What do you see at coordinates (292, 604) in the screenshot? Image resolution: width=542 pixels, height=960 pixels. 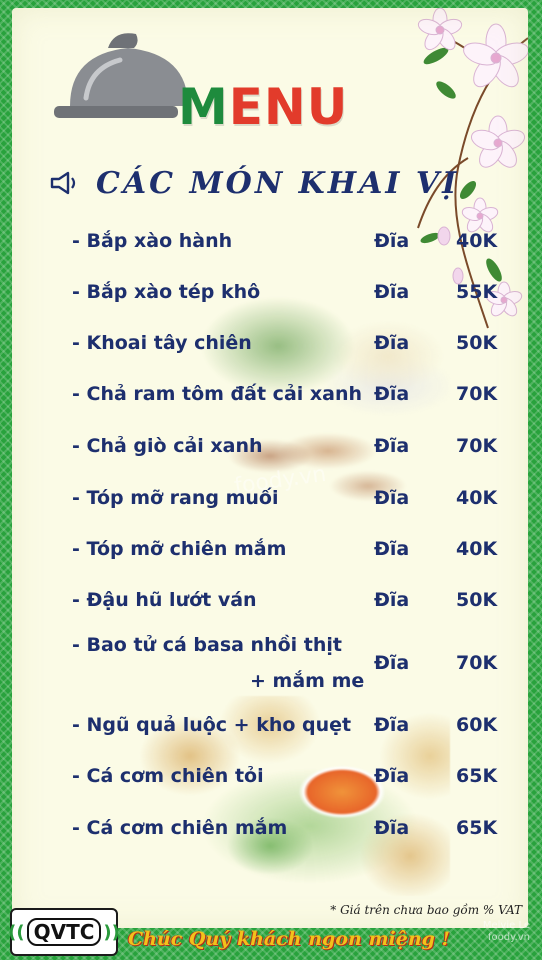 I see `menu-item: - Đậu hũ lướt ván Đĩa 50K` at bounding box center [292, 604].